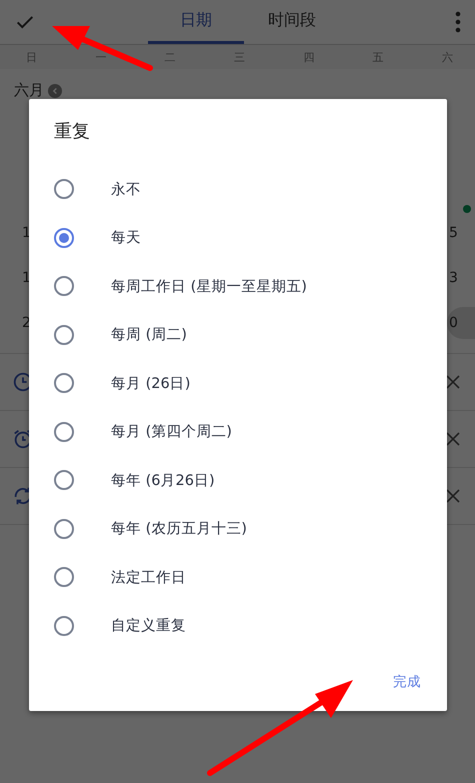  I want to click on option-label: 自定义重复, so click(148, 626).